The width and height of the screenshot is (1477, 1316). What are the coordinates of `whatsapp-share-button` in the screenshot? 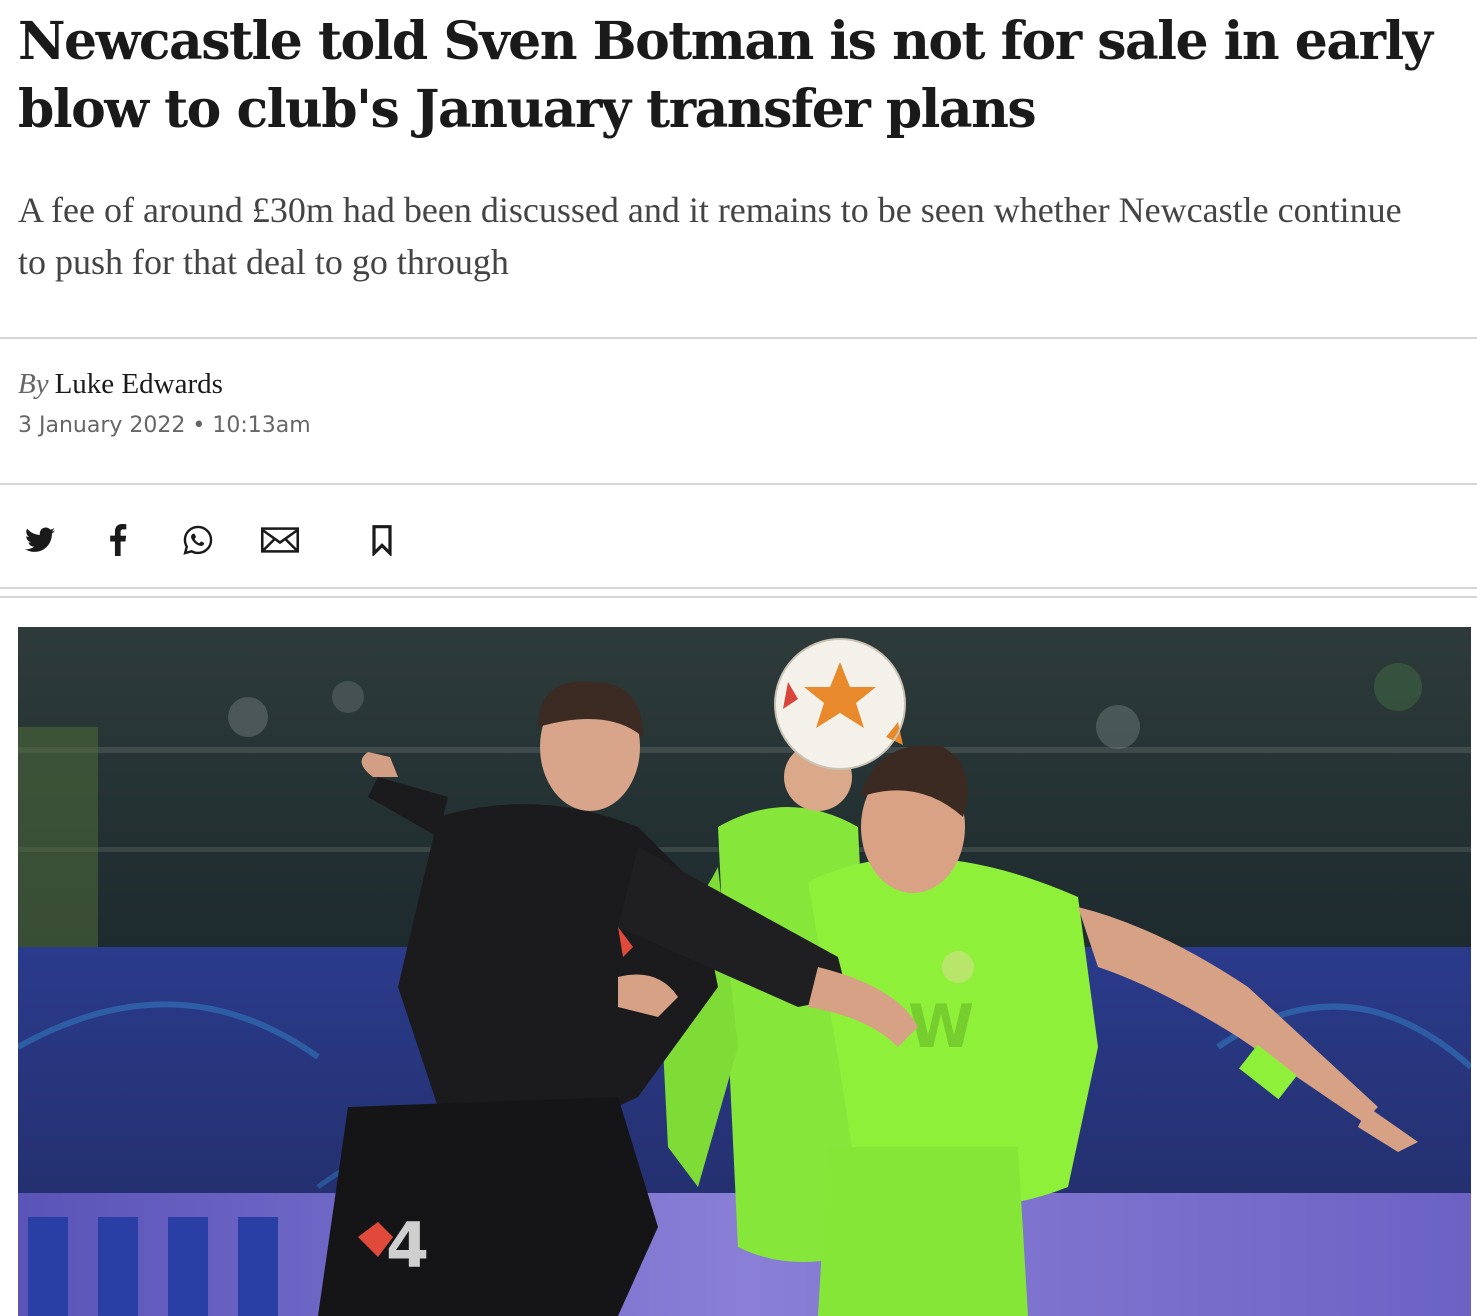 It's located at (198, 540).